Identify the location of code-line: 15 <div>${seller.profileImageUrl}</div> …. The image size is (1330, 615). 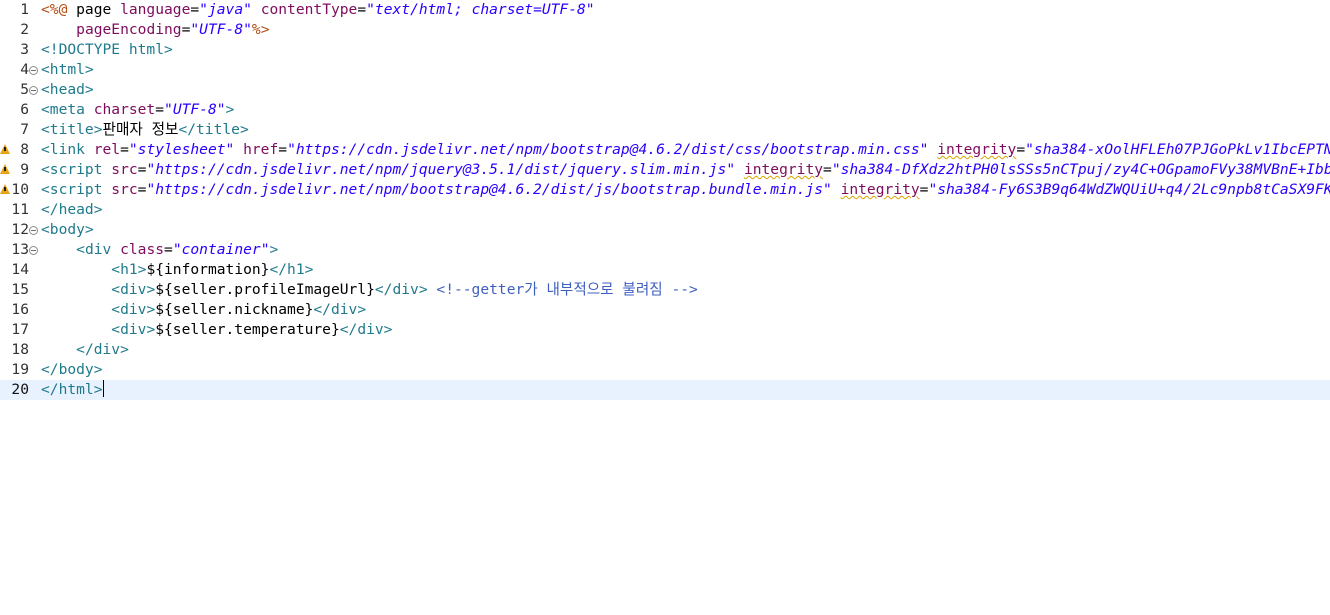
(665, 290).